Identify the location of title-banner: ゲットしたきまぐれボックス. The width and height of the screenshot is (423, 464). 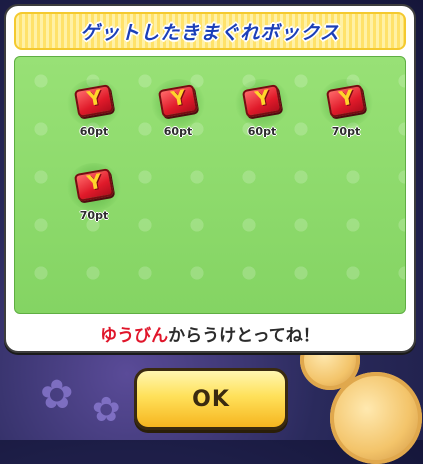
(210, 31).